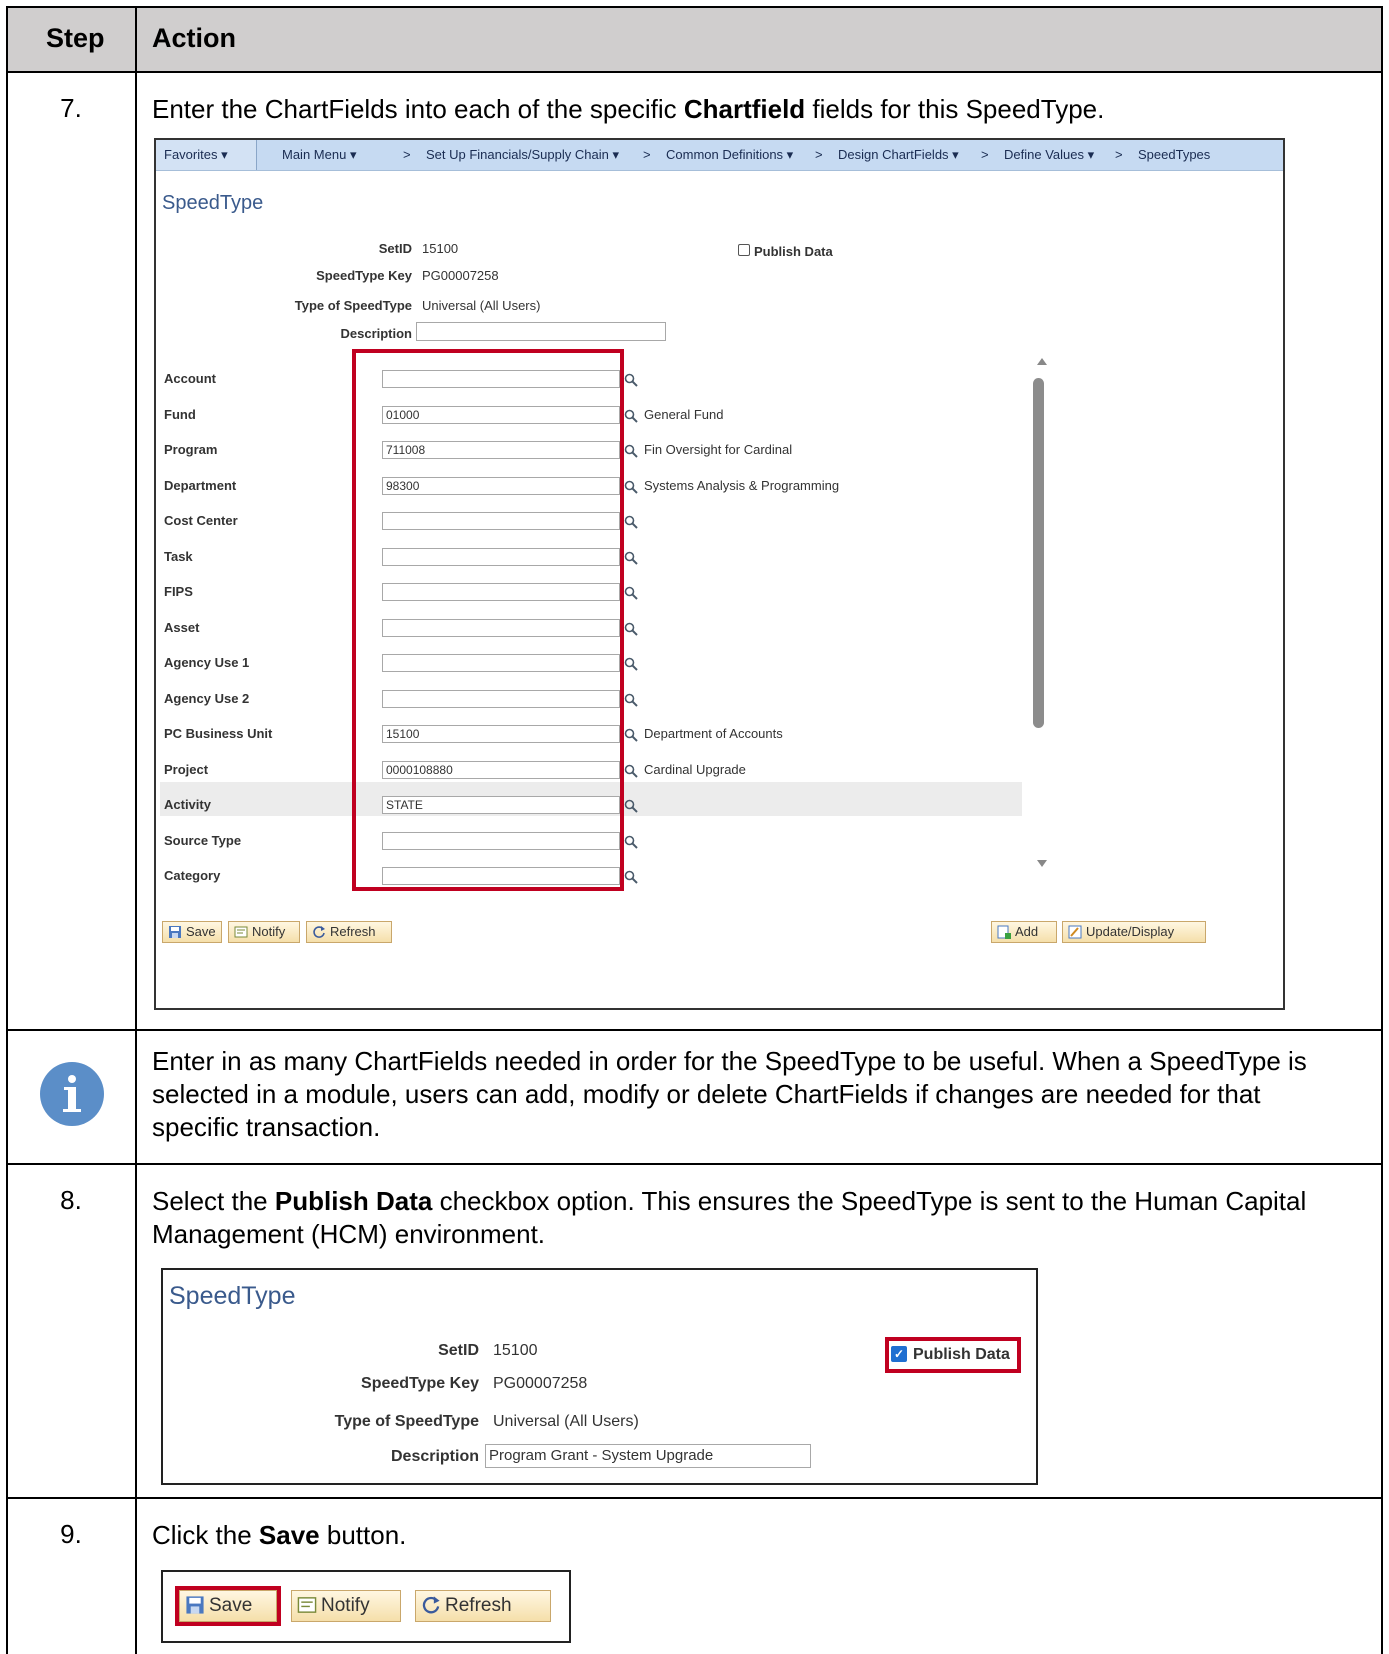 The width and height of the screenshot is (1389, 1654). What do you see at coordinates (190, 378) in the screenshot?
I see `chartfield-label: Account` at bounding box center [190, 378].